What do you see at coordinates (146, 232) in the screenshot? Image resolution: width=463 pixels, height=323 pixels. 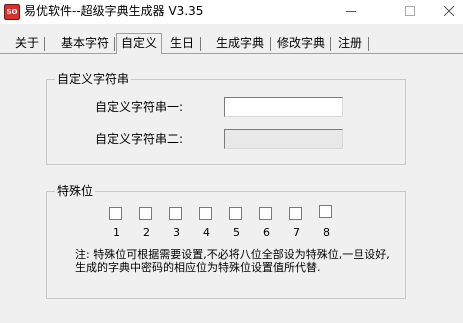 I see `position-number: 2` at bounding box center [146, 232].